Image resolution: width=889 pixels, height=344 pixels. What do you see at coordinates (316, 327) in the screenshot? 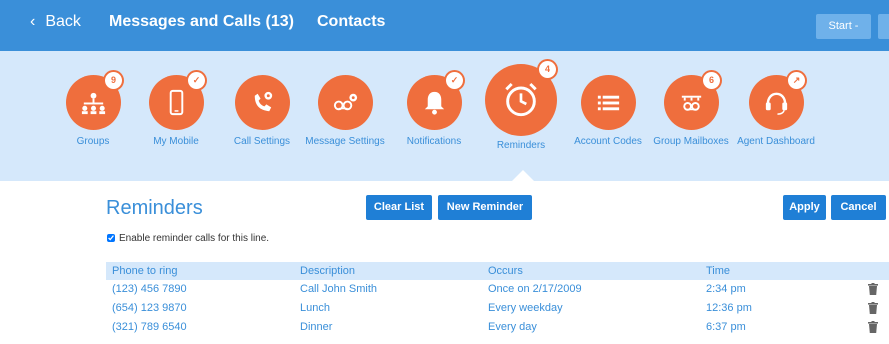
I see `description-cell: Dinner` at bounding box center [316, 327].